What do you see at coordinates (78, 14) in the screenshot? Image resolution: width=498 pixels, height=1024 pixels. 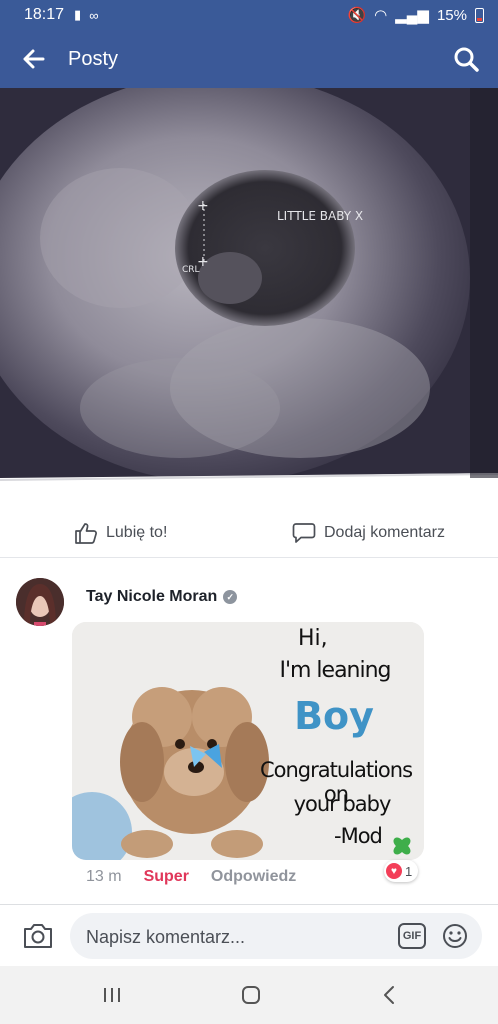 I see `sim-card-icon: ▮` at bounding box center [78, 14].